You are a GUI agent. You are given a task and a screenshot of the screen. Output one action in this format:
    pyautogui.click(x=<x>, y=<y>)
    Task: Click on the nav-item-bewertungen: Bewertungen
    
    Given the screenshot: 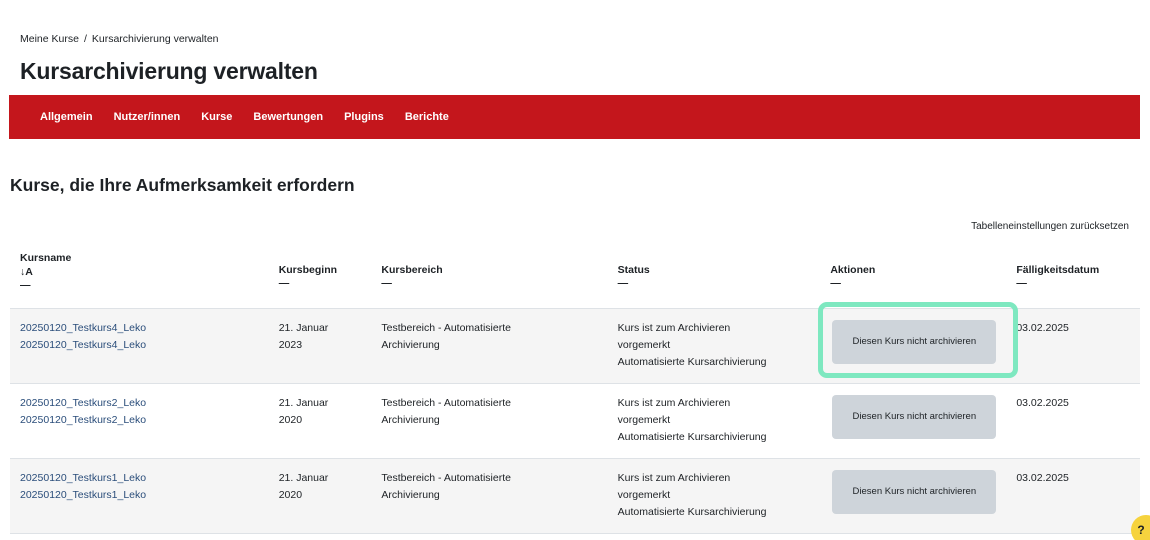 What is the action you would take?
    pyautogui.click(x=288, y=117)
    